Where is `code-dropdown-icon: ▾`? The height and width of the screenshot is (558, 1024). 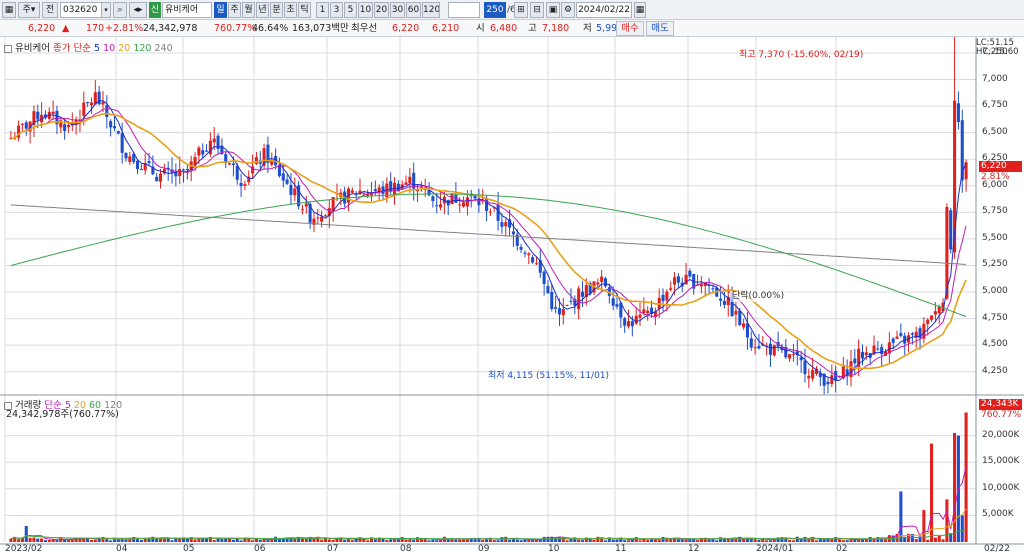 code-dropdown-icon: ▾ is located at coordinates (106, 10).